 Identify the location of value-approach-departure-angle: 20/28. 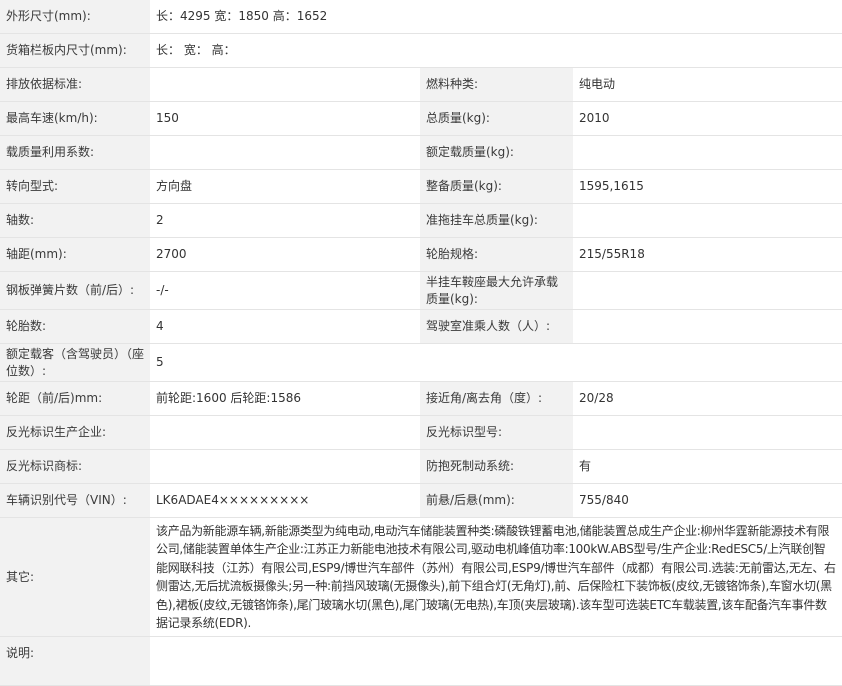
(707, 398).